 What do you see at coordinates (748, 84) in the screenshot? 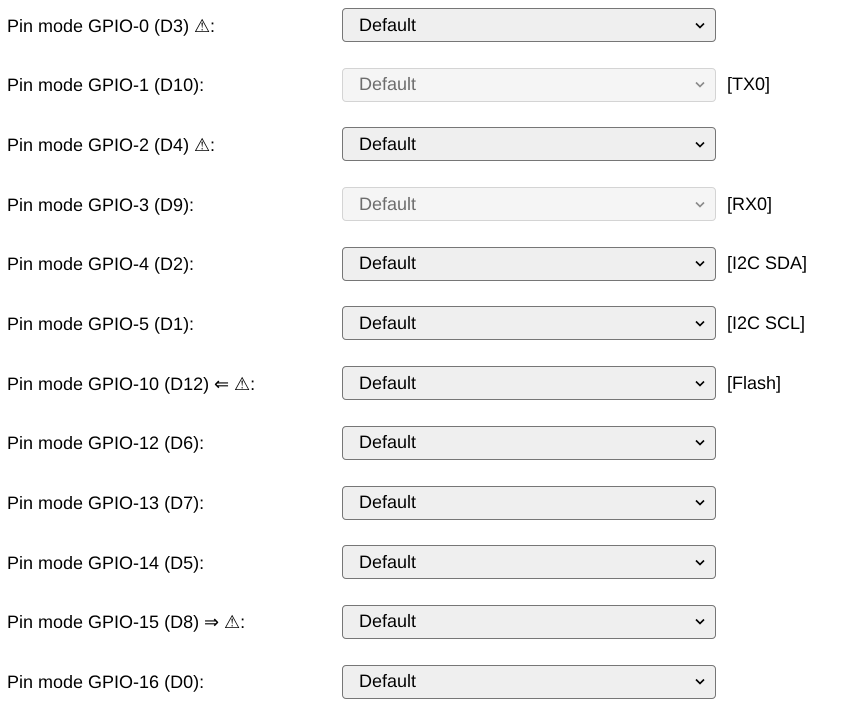
I see `pin-note: [TX0]` at bounding box center [748, 84].